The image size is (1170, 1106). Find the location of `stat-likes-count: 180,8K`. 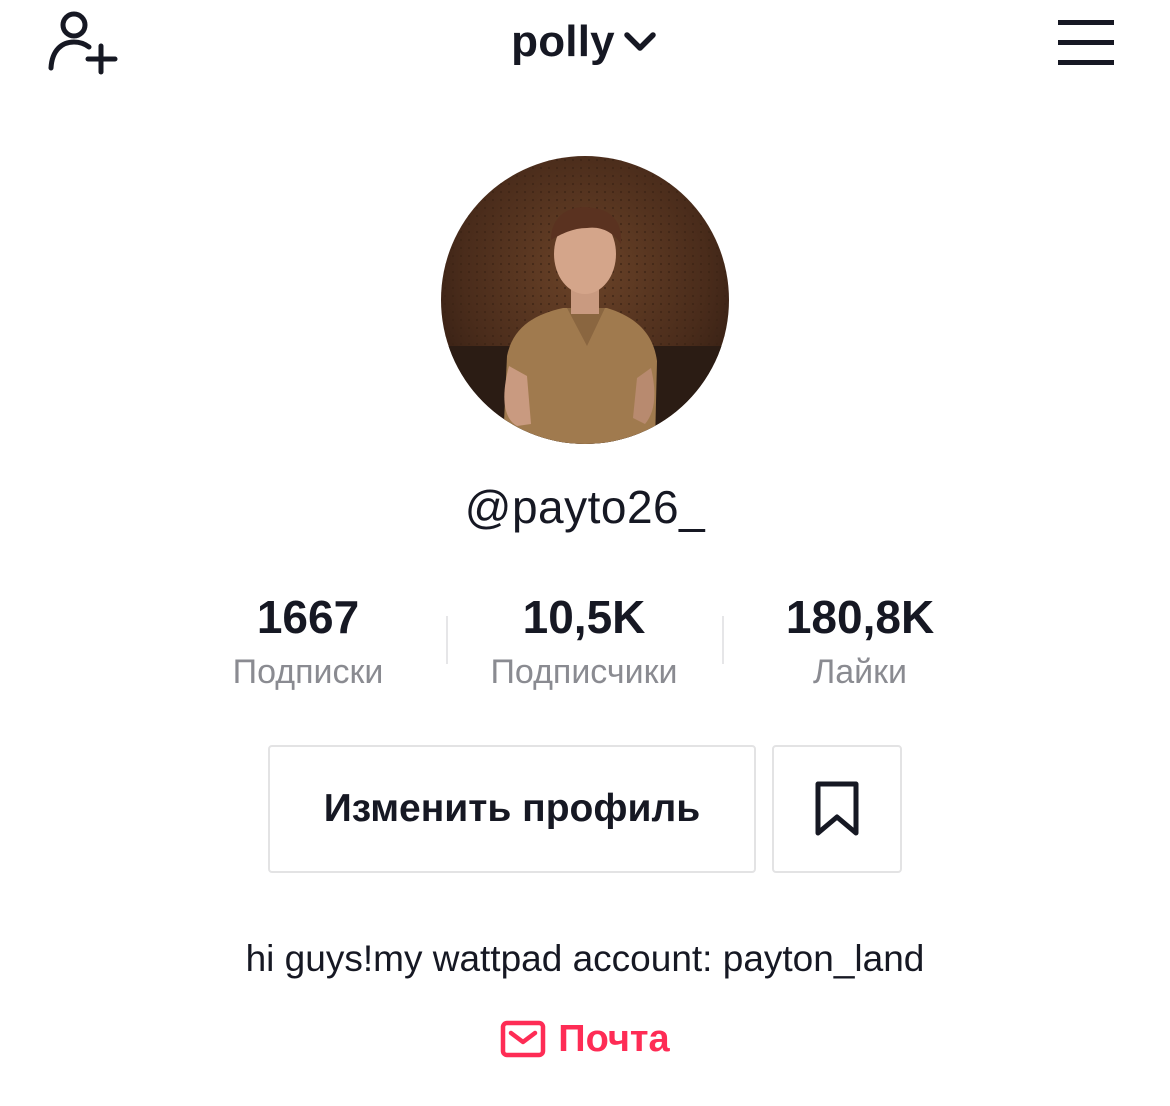

stat-likes-count: 180,8K is located at coordinates (860, 617).